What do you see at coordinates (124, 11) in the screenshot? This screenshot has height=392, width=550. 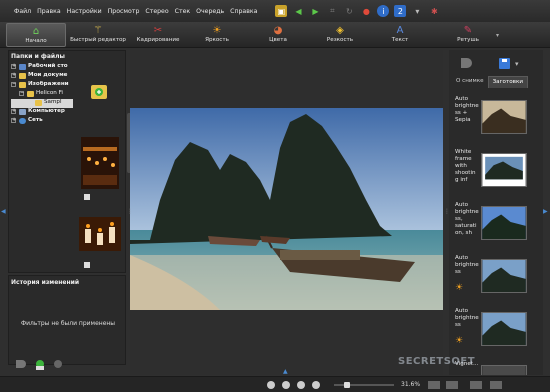 I see `menu-view: Просмотр` at bounding box center [124, 11].